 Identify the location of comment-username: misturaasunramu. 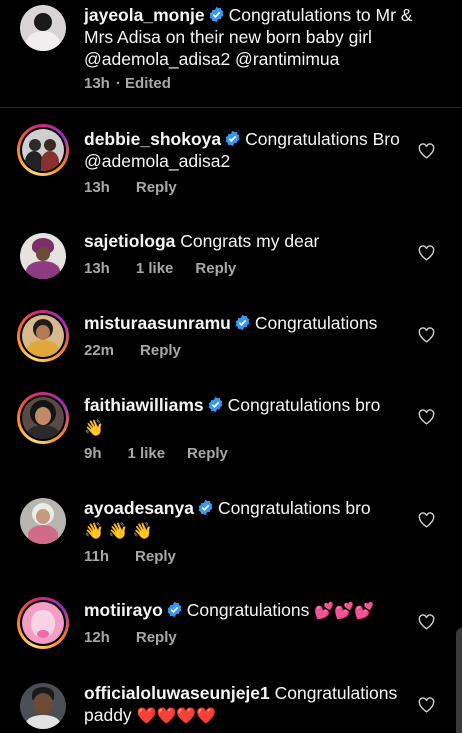
(157, 323).